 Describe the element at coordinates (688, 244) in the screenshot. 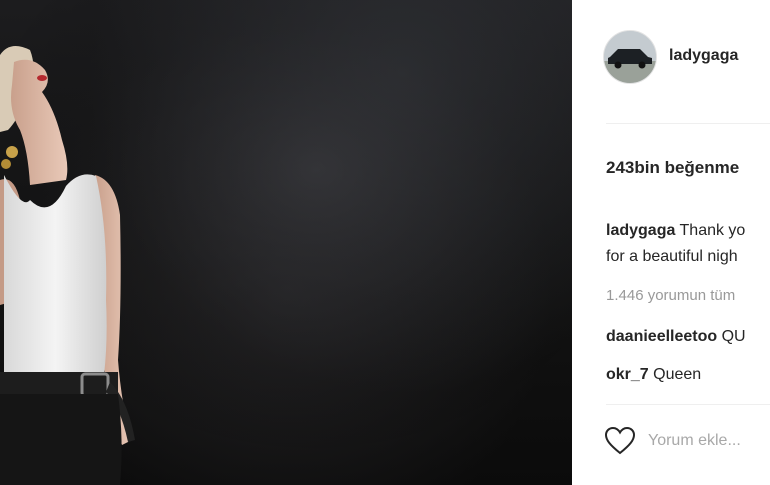

I see `post-caption: ladygaga Thank yo for a beautiful nigh` at that location.